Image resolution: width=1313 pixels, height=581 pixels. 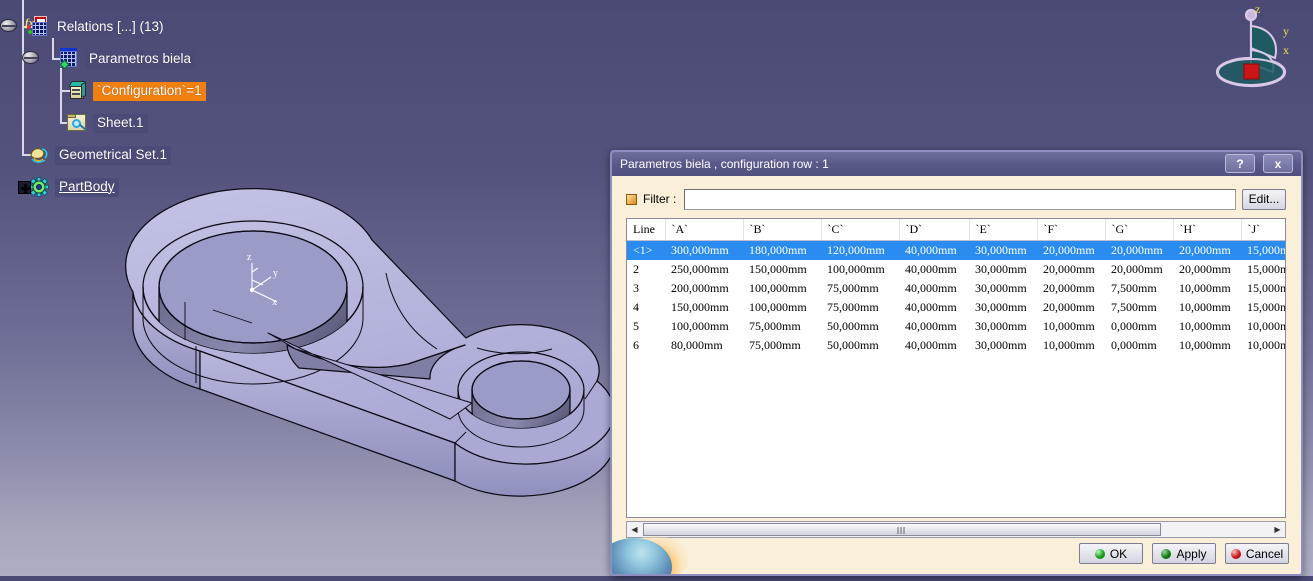 What do you see at coordinates (34, 187) in the screenshot?
I see `partbody-icon` at bounding box center [34, 187].